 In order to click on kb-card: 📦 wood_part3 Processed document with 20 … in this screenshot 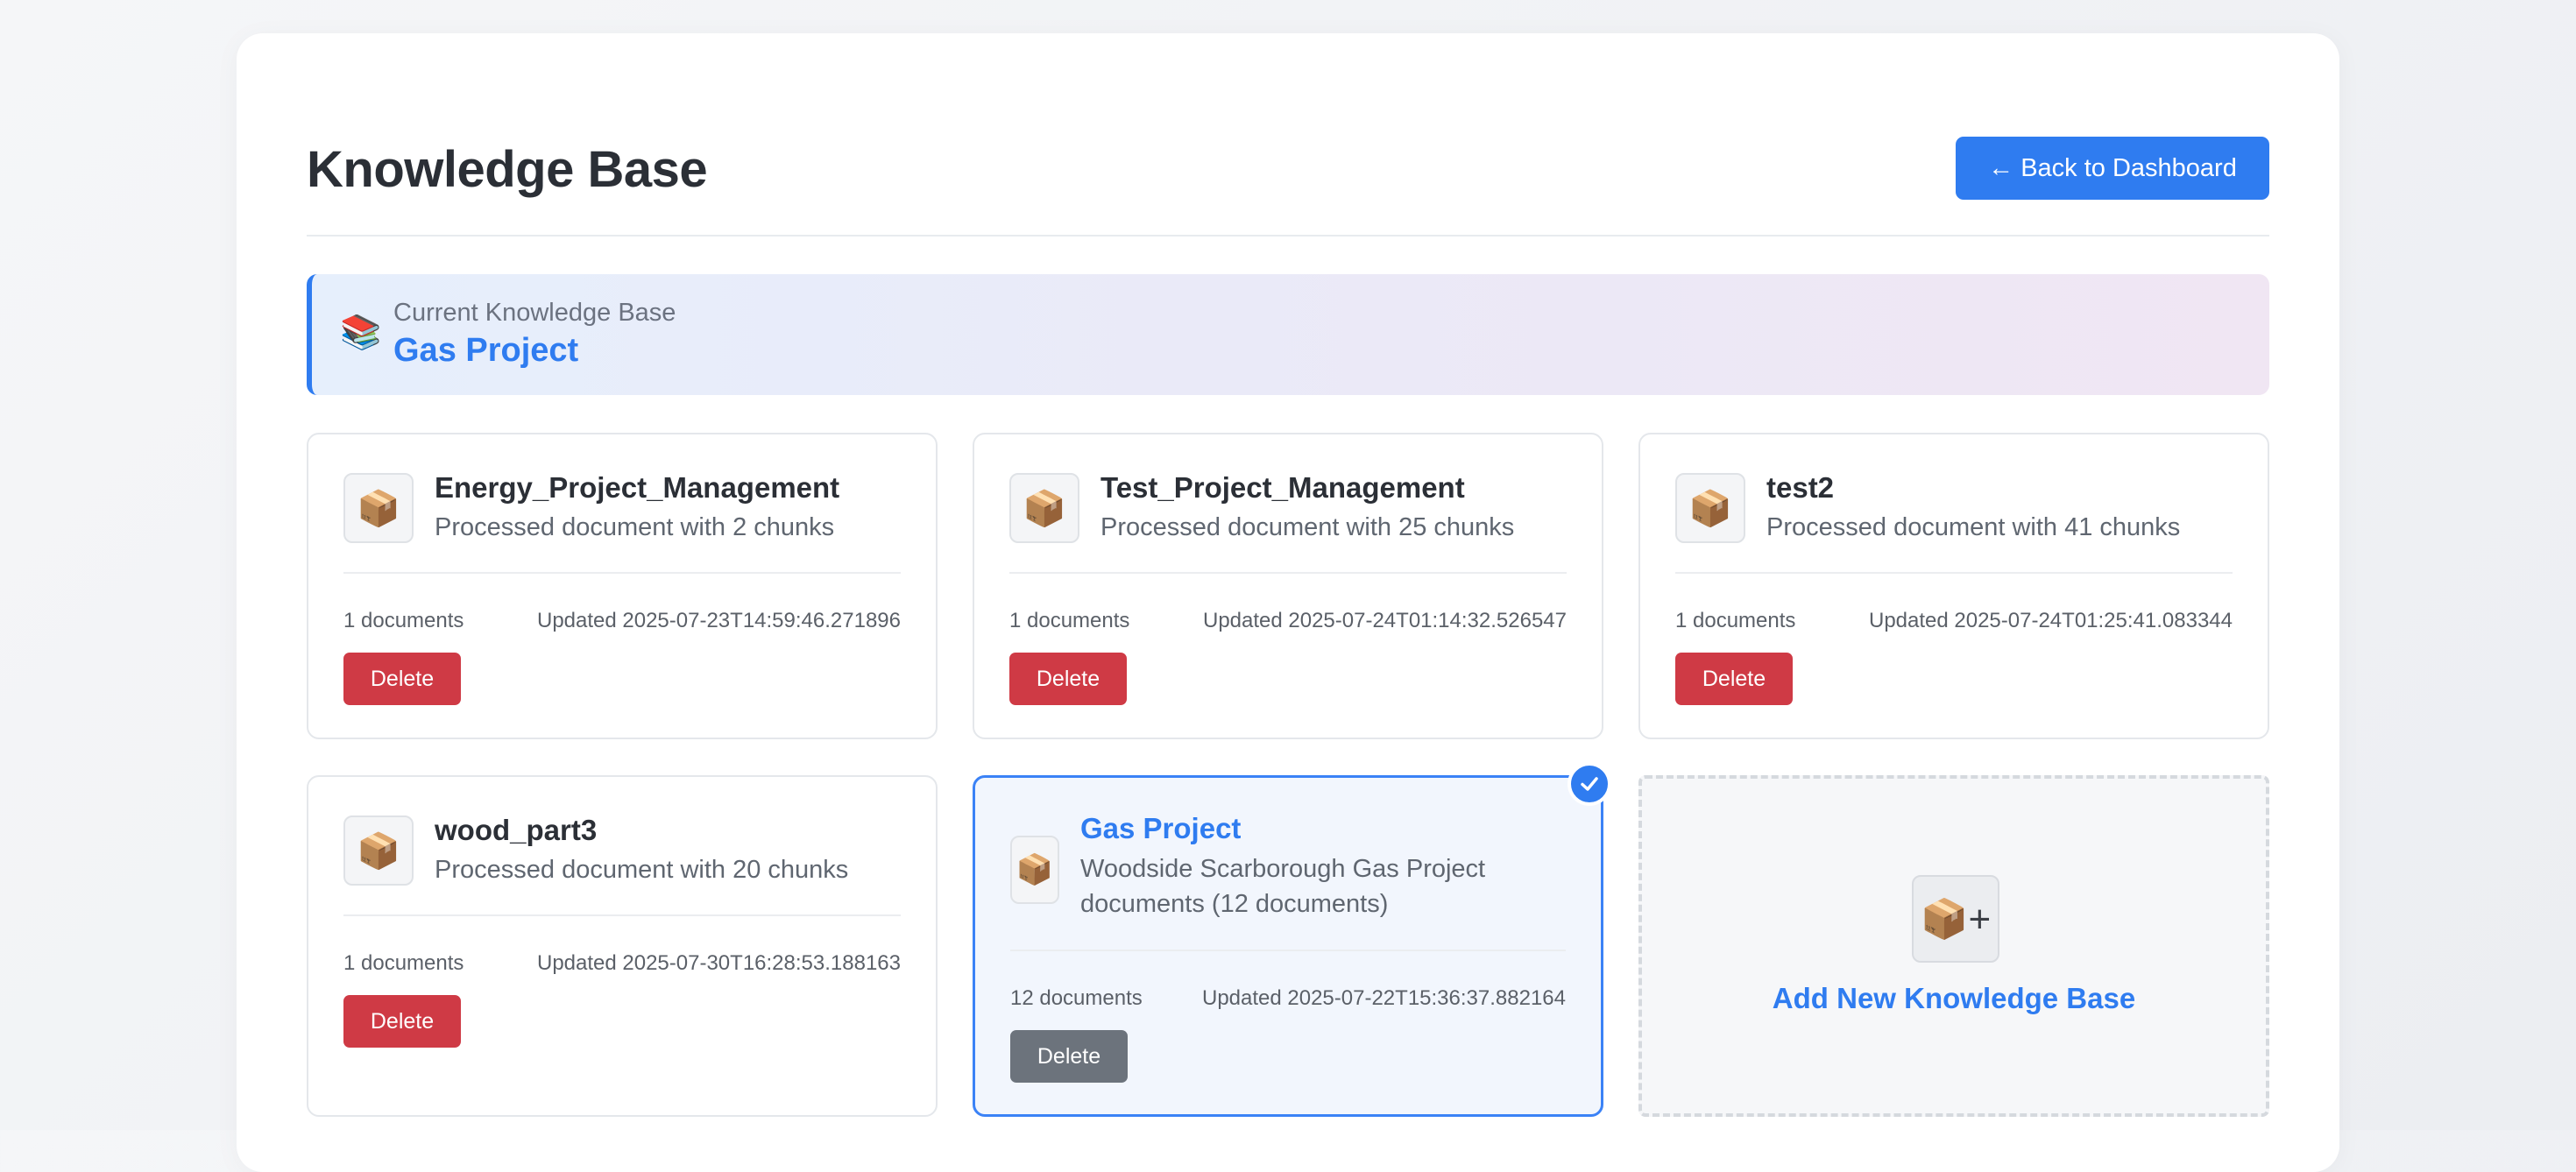, I will do `click(622, 946)`.